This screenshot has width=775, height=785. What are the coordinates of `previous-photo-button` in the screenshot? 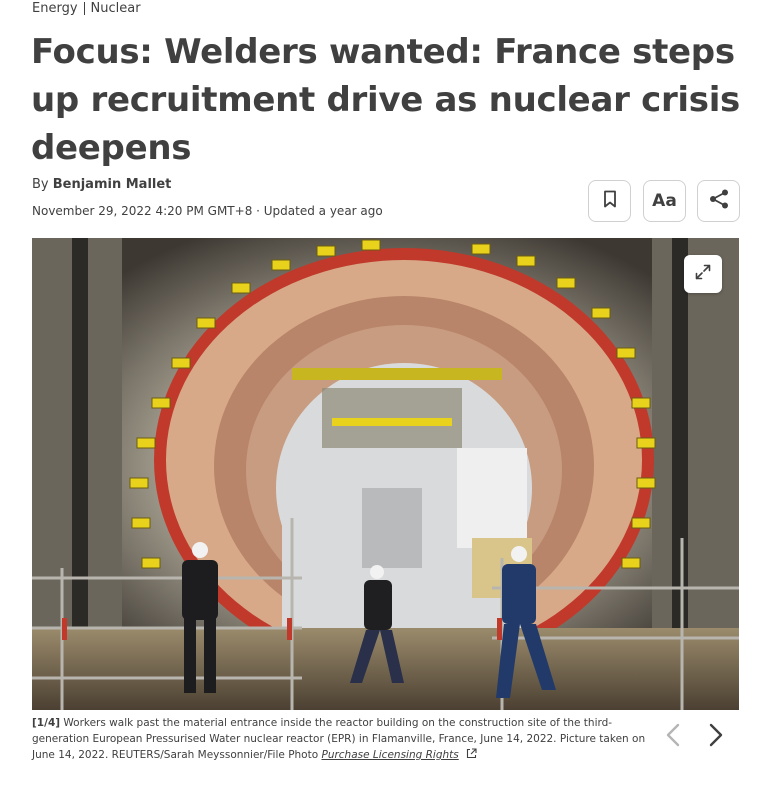 It's located at (673, 737).